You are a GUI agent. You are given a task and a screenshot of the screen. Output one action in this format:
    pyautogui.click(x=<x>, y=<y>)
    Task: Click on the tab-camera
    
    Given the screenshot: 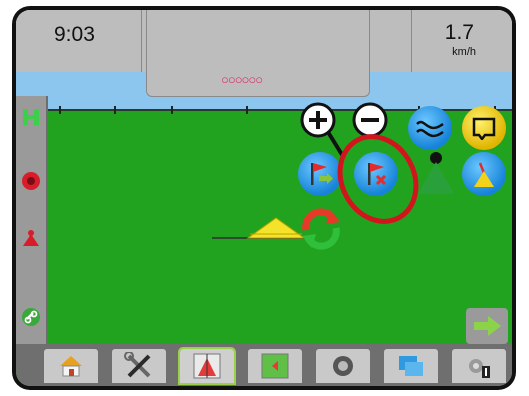 What is the action you would take?
    pyautogui.click(x=343, y=366)
    